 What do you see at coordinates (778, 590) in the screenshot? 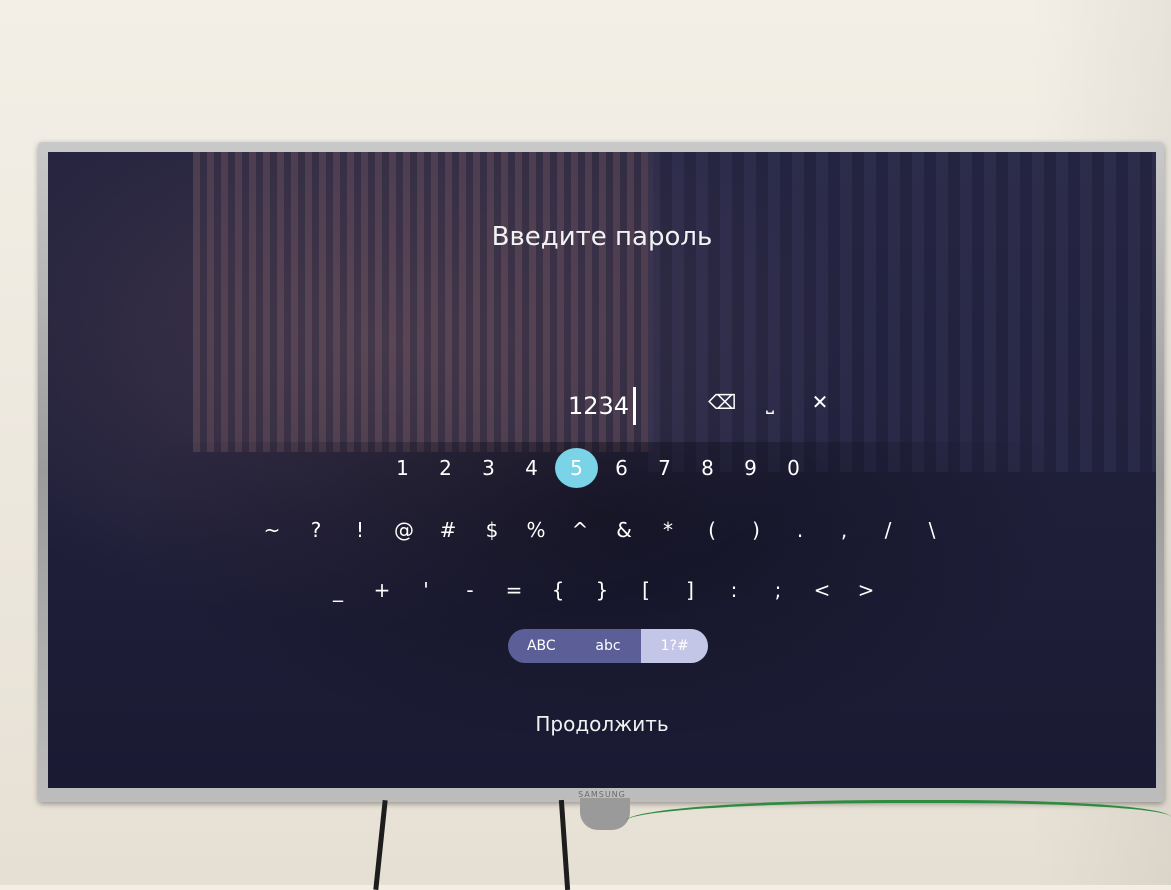
I see `key: ;` at bounding box center [778, 590].